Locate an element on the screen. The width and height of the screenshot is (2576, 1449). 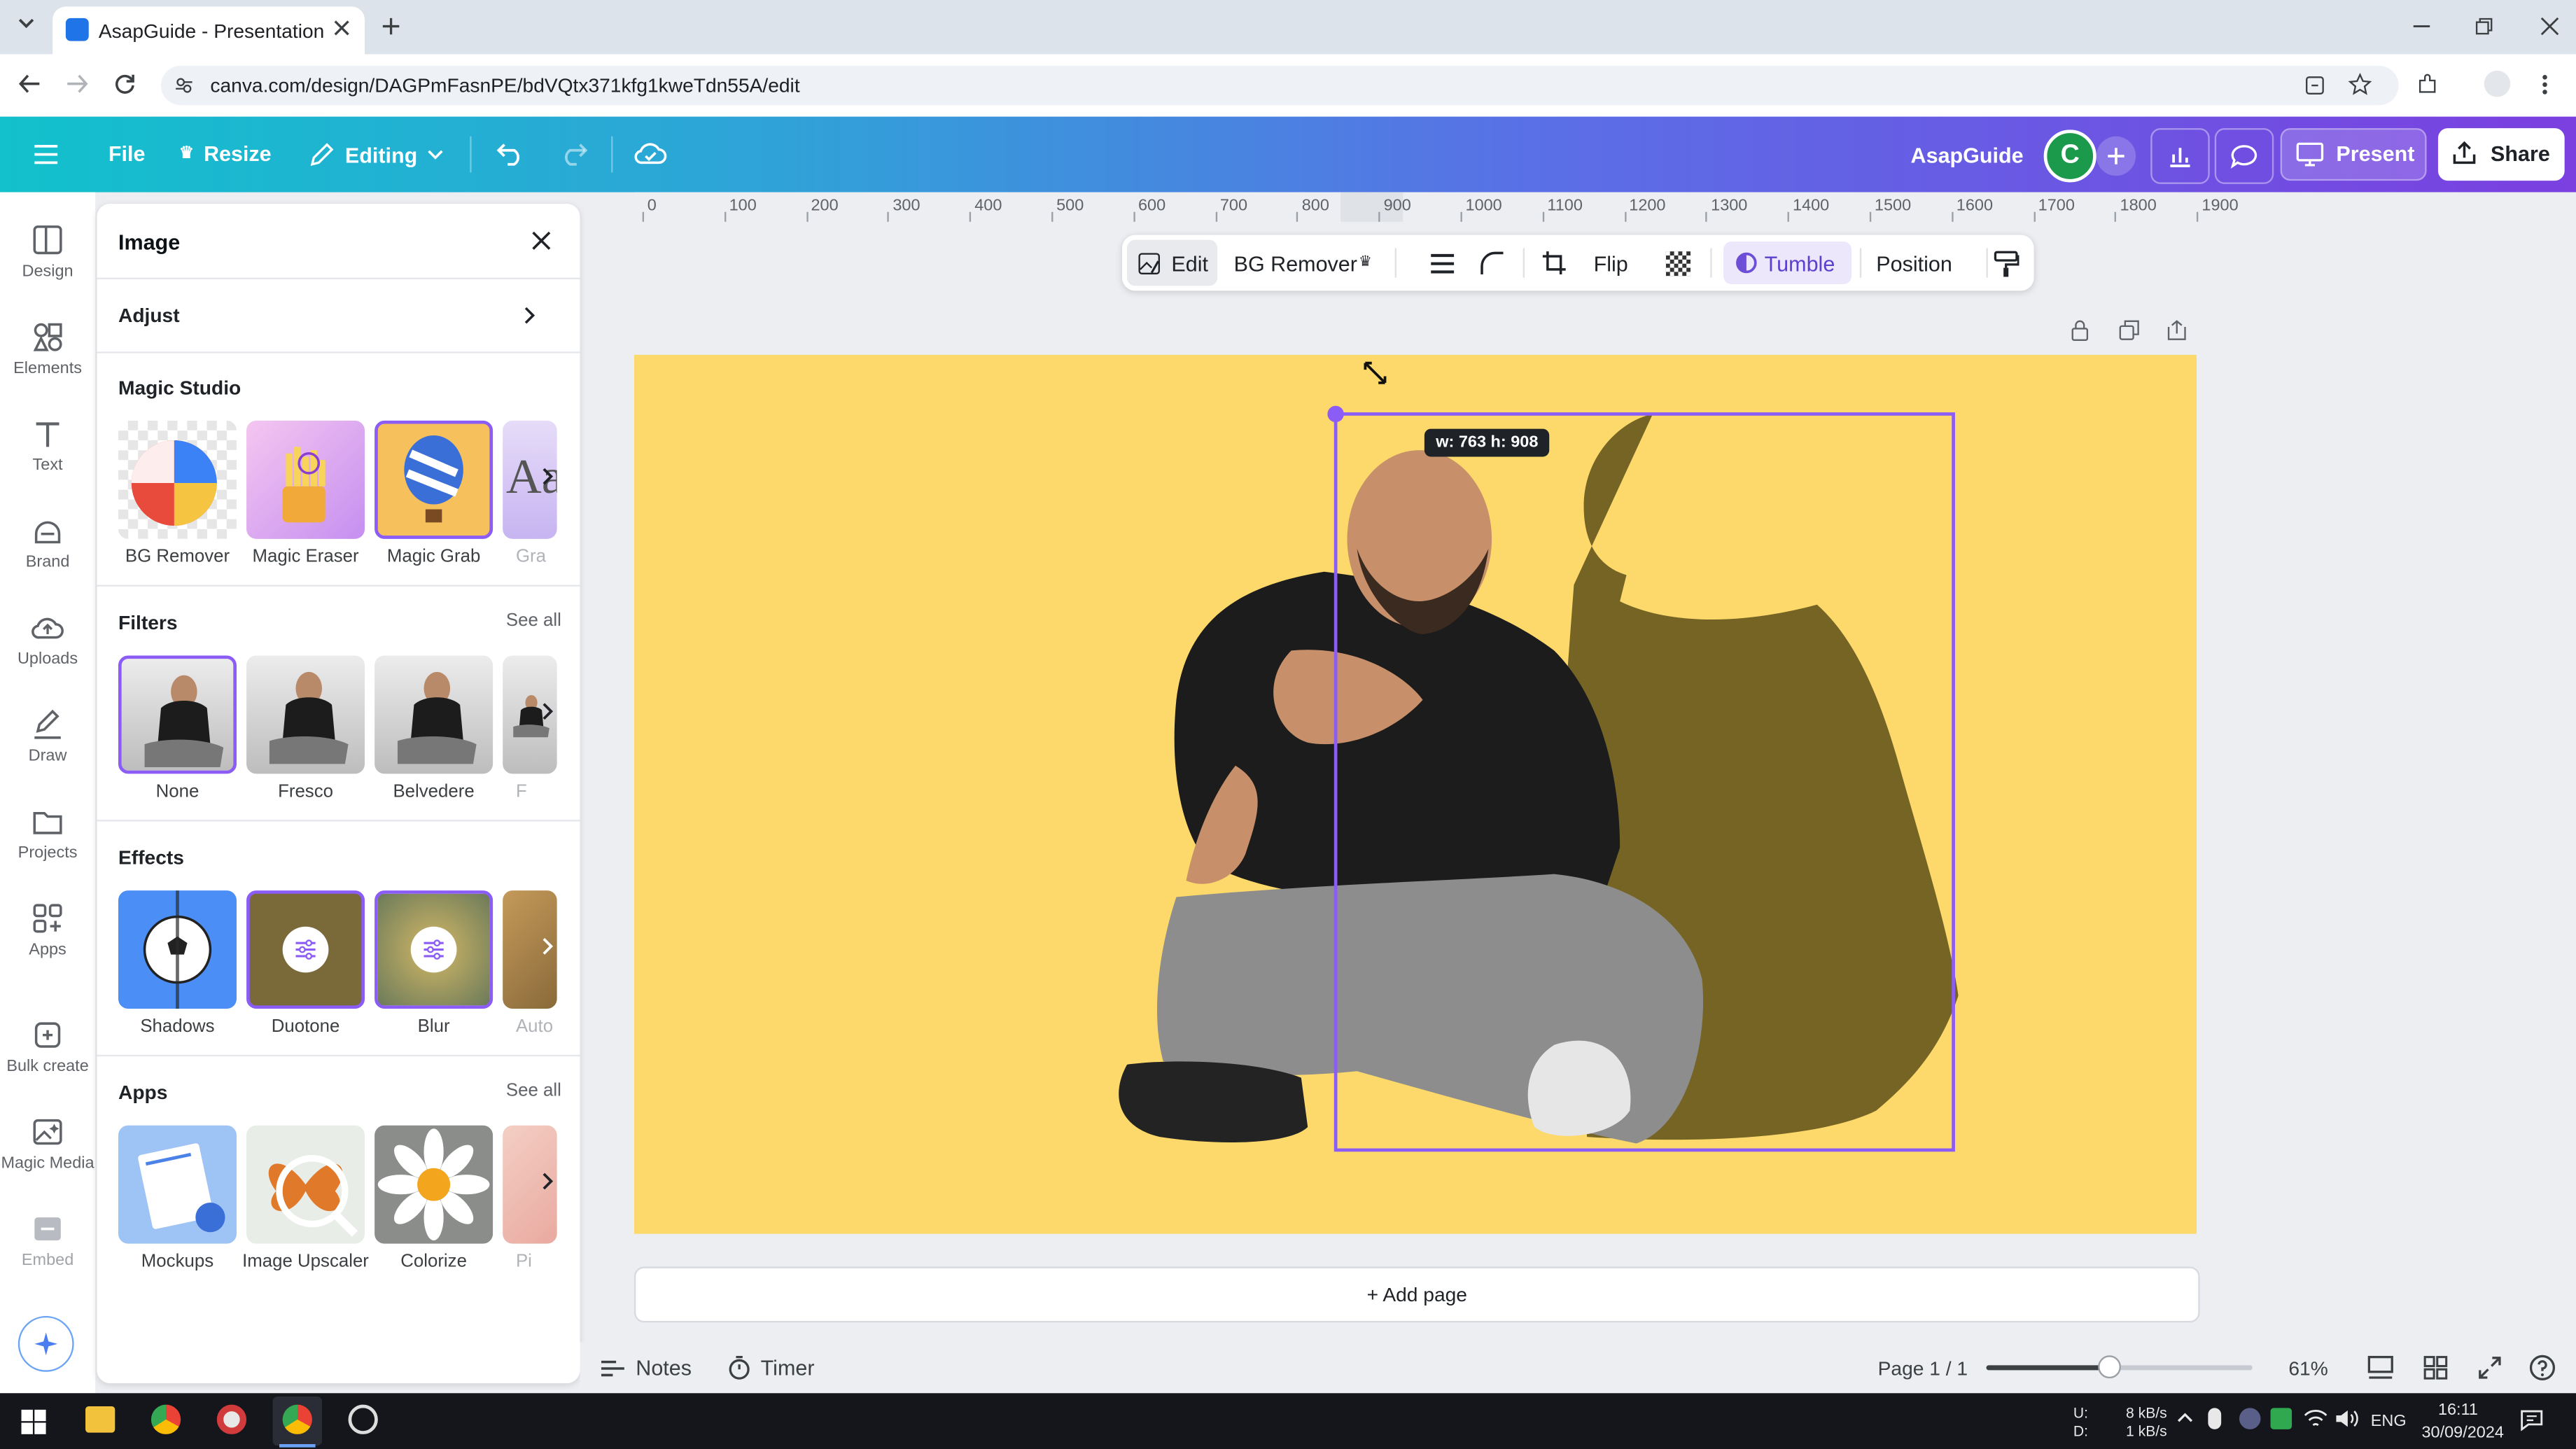
volume-icon is located at coordinates (2346, 1418).